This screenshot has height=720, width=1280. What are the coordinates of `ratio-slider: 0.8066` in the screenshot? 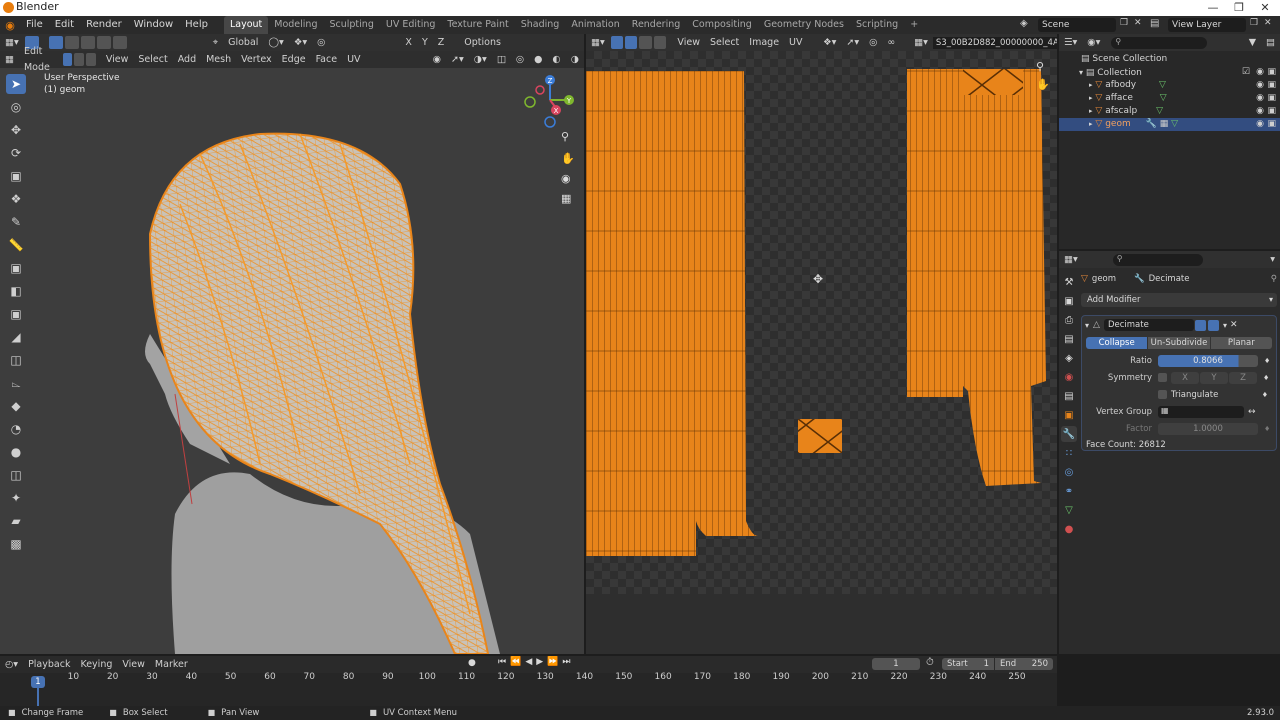 It's located at (1208, 360).